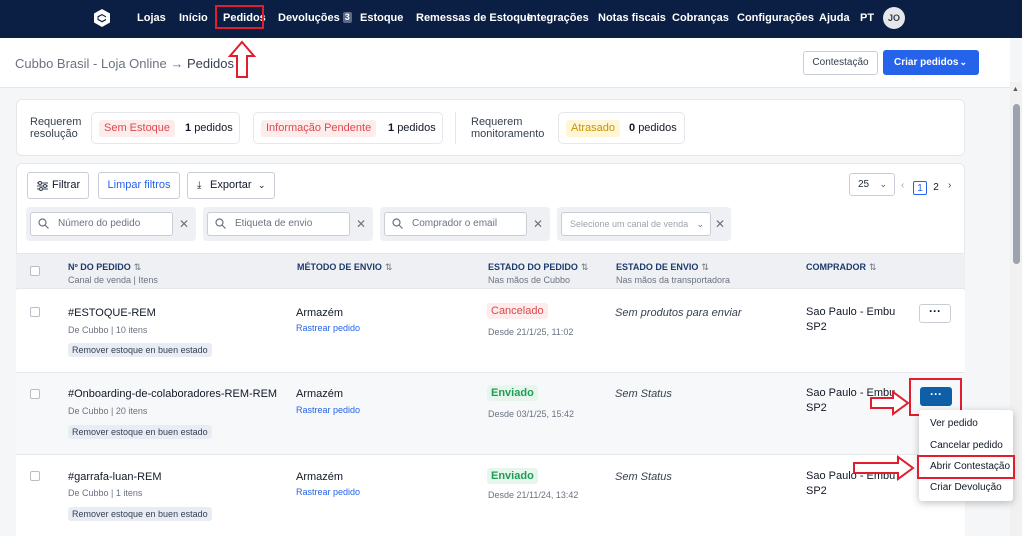 This screenshot has width=1022, height=536. I want to click on clear-filters-button: Limpar filtros, so click(139, 185).